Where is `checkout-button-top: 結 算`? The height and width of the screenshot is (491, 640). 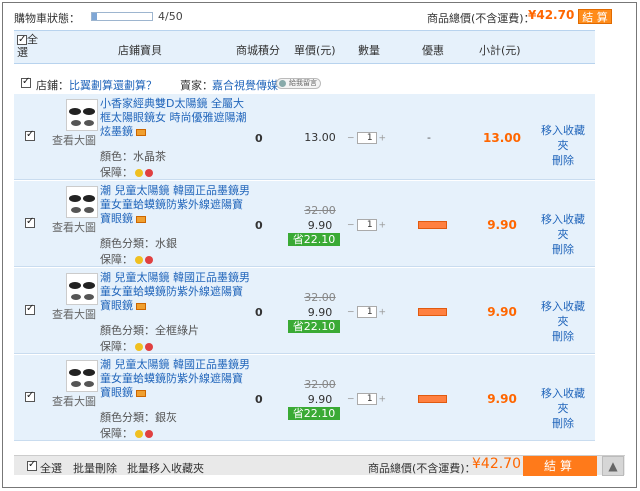 checkout-button-top: 結 算 is located at coordinates (595, 16).